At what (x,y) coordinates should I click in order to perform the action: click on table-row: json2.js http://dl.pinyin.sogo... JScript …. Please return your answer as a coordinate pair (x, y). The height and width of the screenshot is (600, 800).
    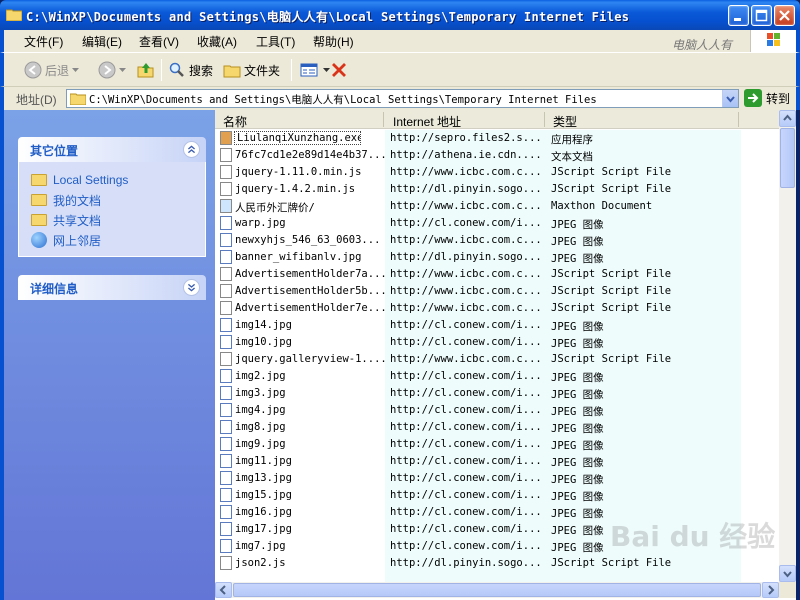
    Looking at the image, I should click on (497, 563).